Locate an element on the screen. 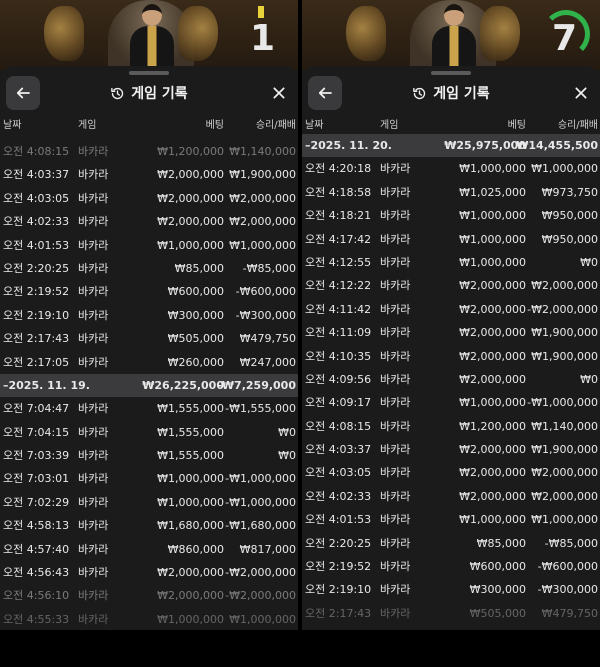 The width and height of the screenshot is (600, 667). table-row: 오전 7:03:01 바카라 ₩1,000,000 -₩1,000,000 is located at coordinates (149, 478).